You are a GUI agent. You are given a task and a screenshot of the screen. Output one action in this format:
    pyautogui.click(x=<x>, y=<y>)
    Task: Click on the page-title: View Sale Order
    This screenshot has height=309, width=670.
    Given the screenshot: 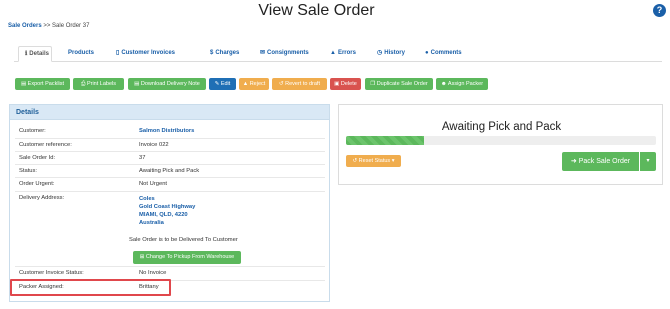 What is the action you would take?
    pyautogui.click(x=316, y=10)
    